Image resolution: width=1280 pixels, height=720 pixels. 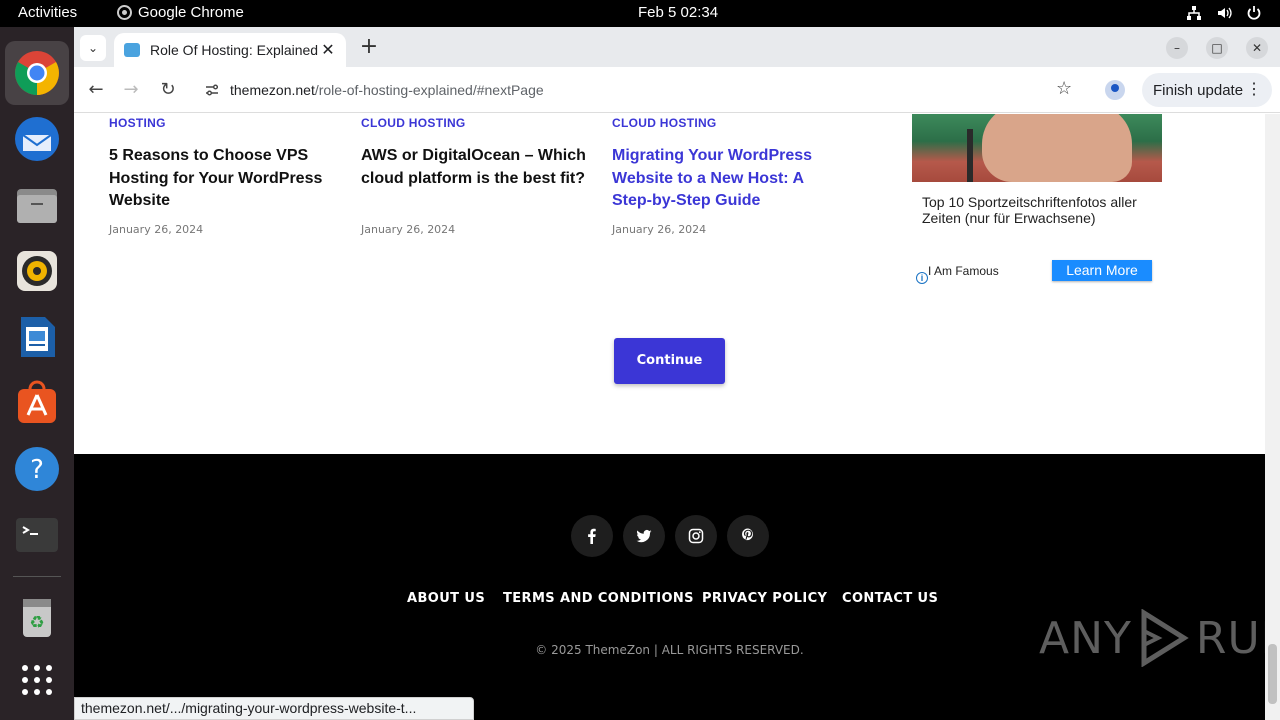 I want to click on tab-close-icon: ✕, so click(x=328, y=50).